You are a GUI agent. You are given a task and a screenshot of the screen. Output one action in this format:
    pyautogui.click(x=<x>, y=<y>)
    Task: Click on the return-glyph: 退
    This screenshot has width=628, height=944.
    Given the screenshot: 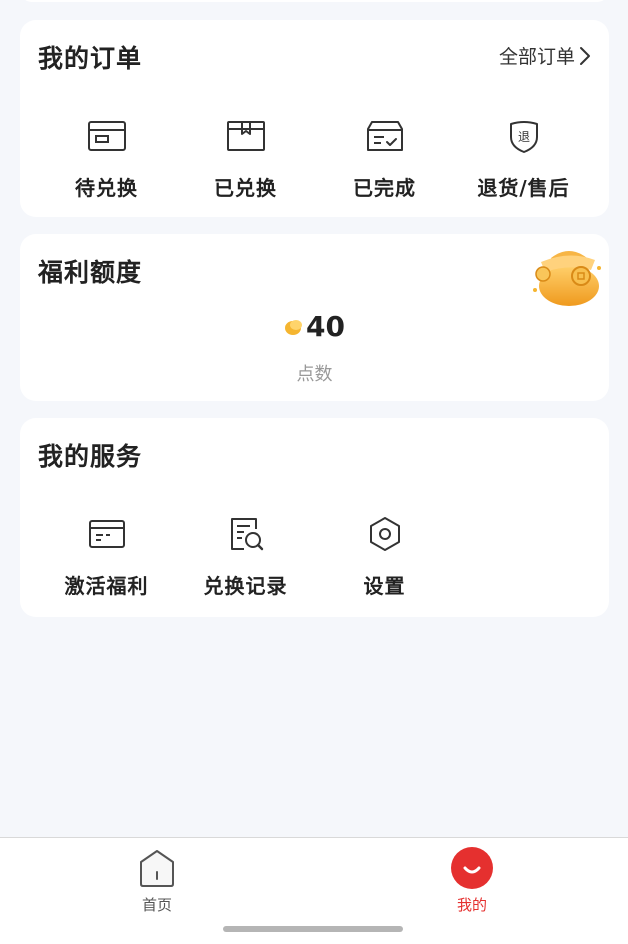 What is the action you would take?
    pyautogui.click(x=523, y=137)
    